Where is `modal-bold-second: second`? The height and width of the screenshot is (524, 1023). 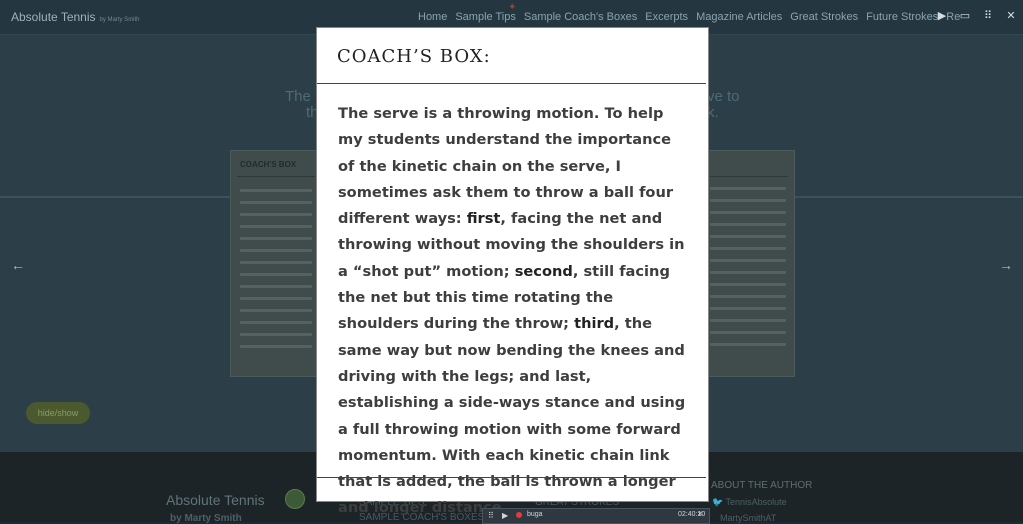 modal-bold-second: second is located at coordinates (543, 271).